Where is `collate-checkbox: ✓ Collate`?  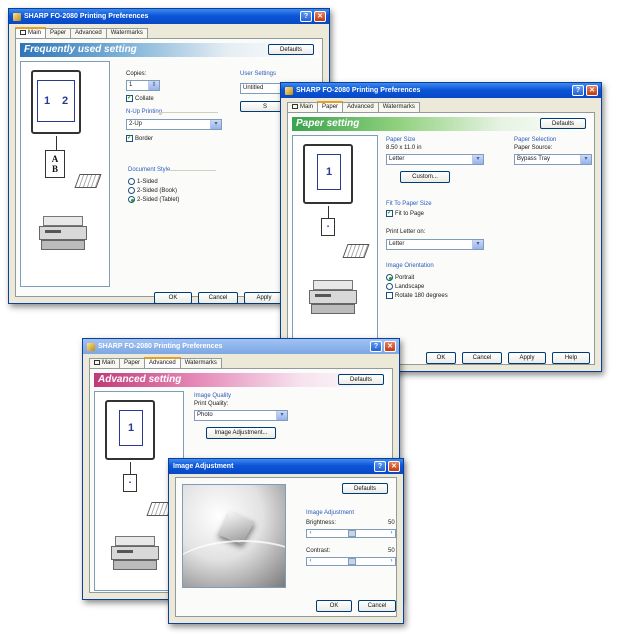
collate-checkbox: ✓ Collate is located at coordinates (140, 98).